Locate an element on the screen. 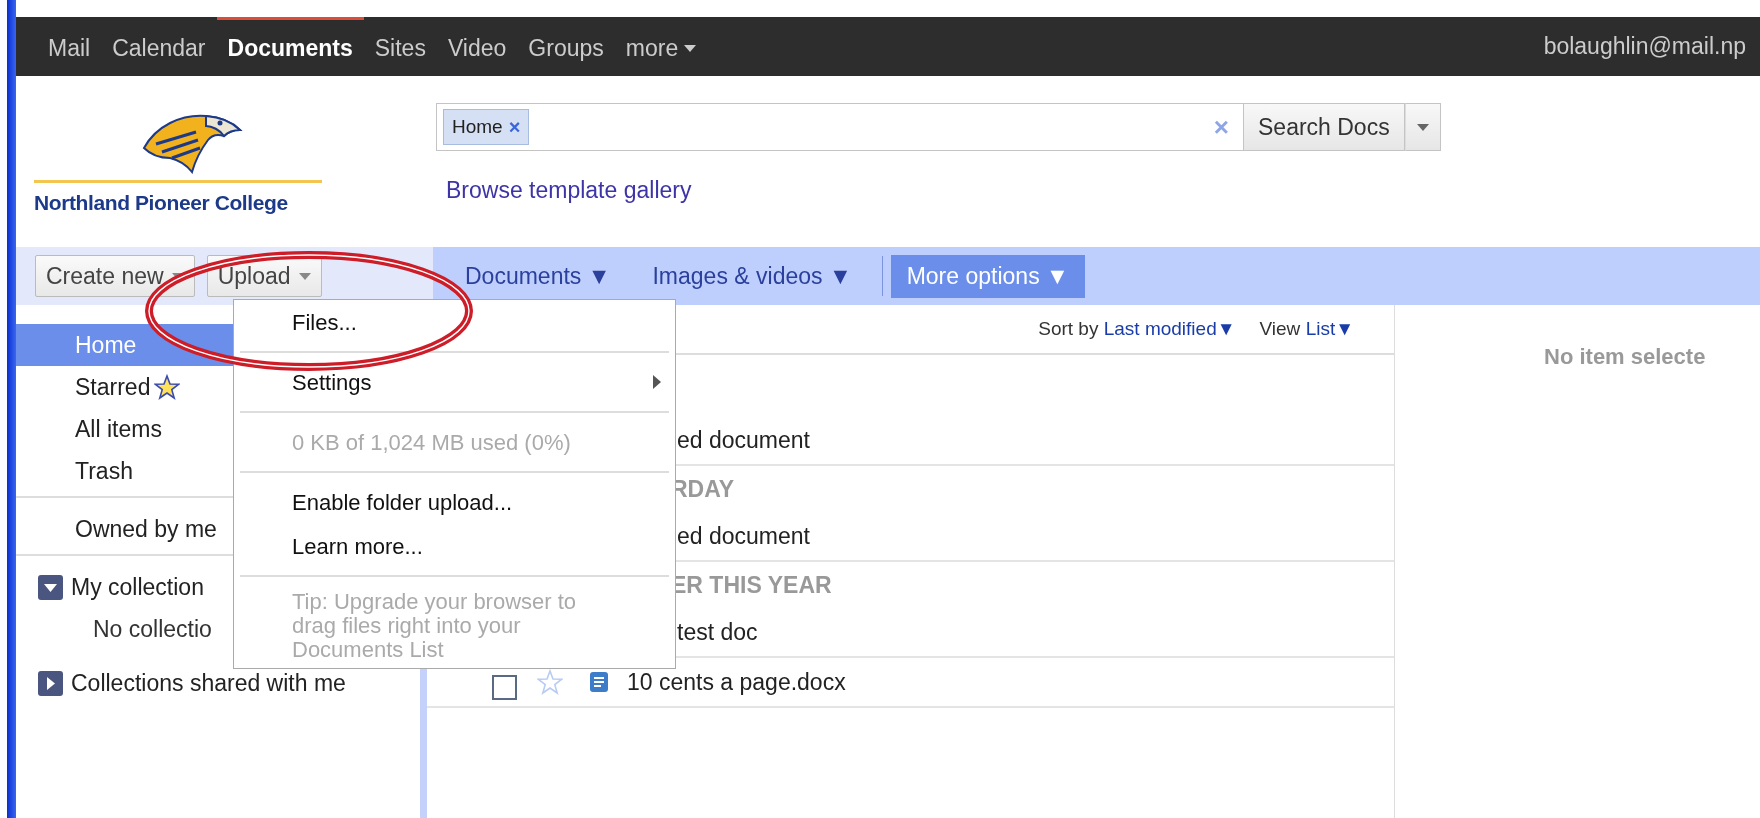 The height and width of the screenshot is (818, 1760). app-link: Groups is located at coordinates (566, 46).